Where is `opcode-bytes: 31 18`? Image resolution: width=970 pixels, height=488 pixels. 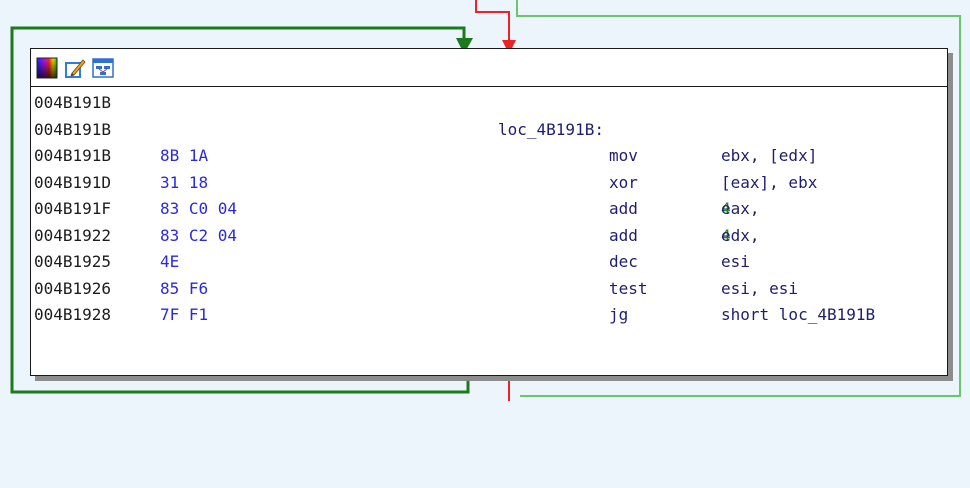 opcode-bytes: 31 18 is located at coordinates (184, 182).